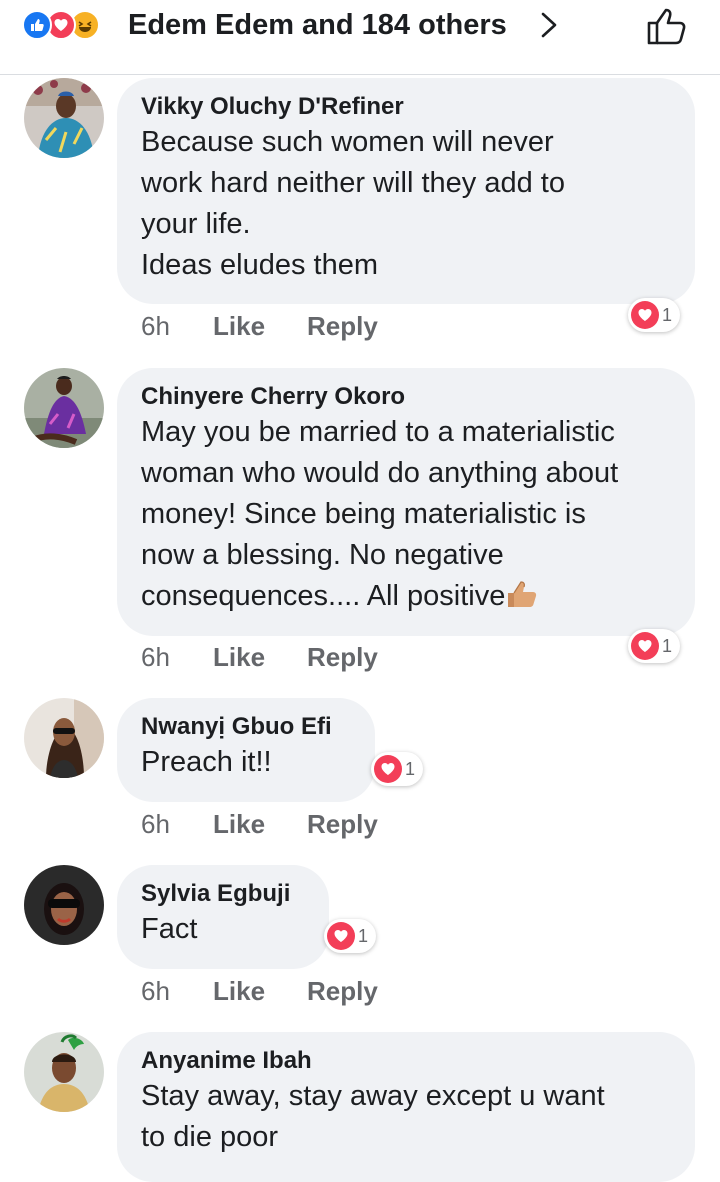 Image resolution: width=720 pixels, height=1182 pixels. I want to click on comment-author: Anyanime Ibah, so click(406, 1061).